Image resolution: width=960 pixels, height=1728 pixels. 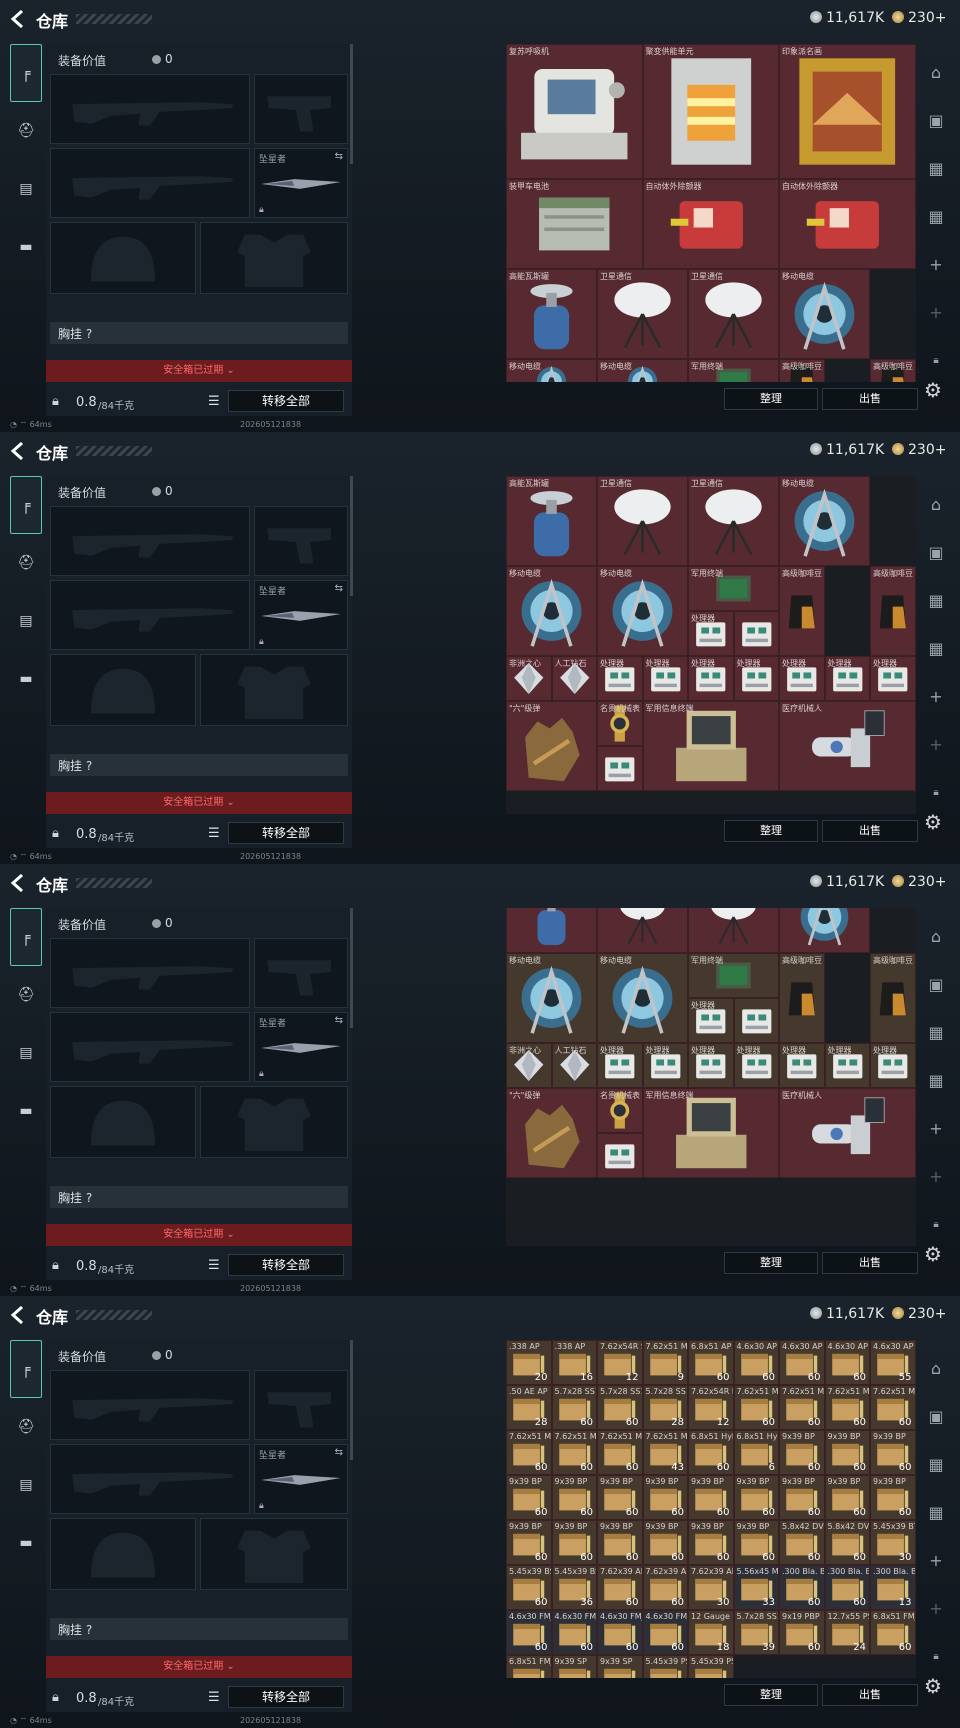 What do you see at coordinates (665, 1587) in the screenshot?
I see `inventory-item: 7.62x39 AP 60` at bounding box center [665, 1587].